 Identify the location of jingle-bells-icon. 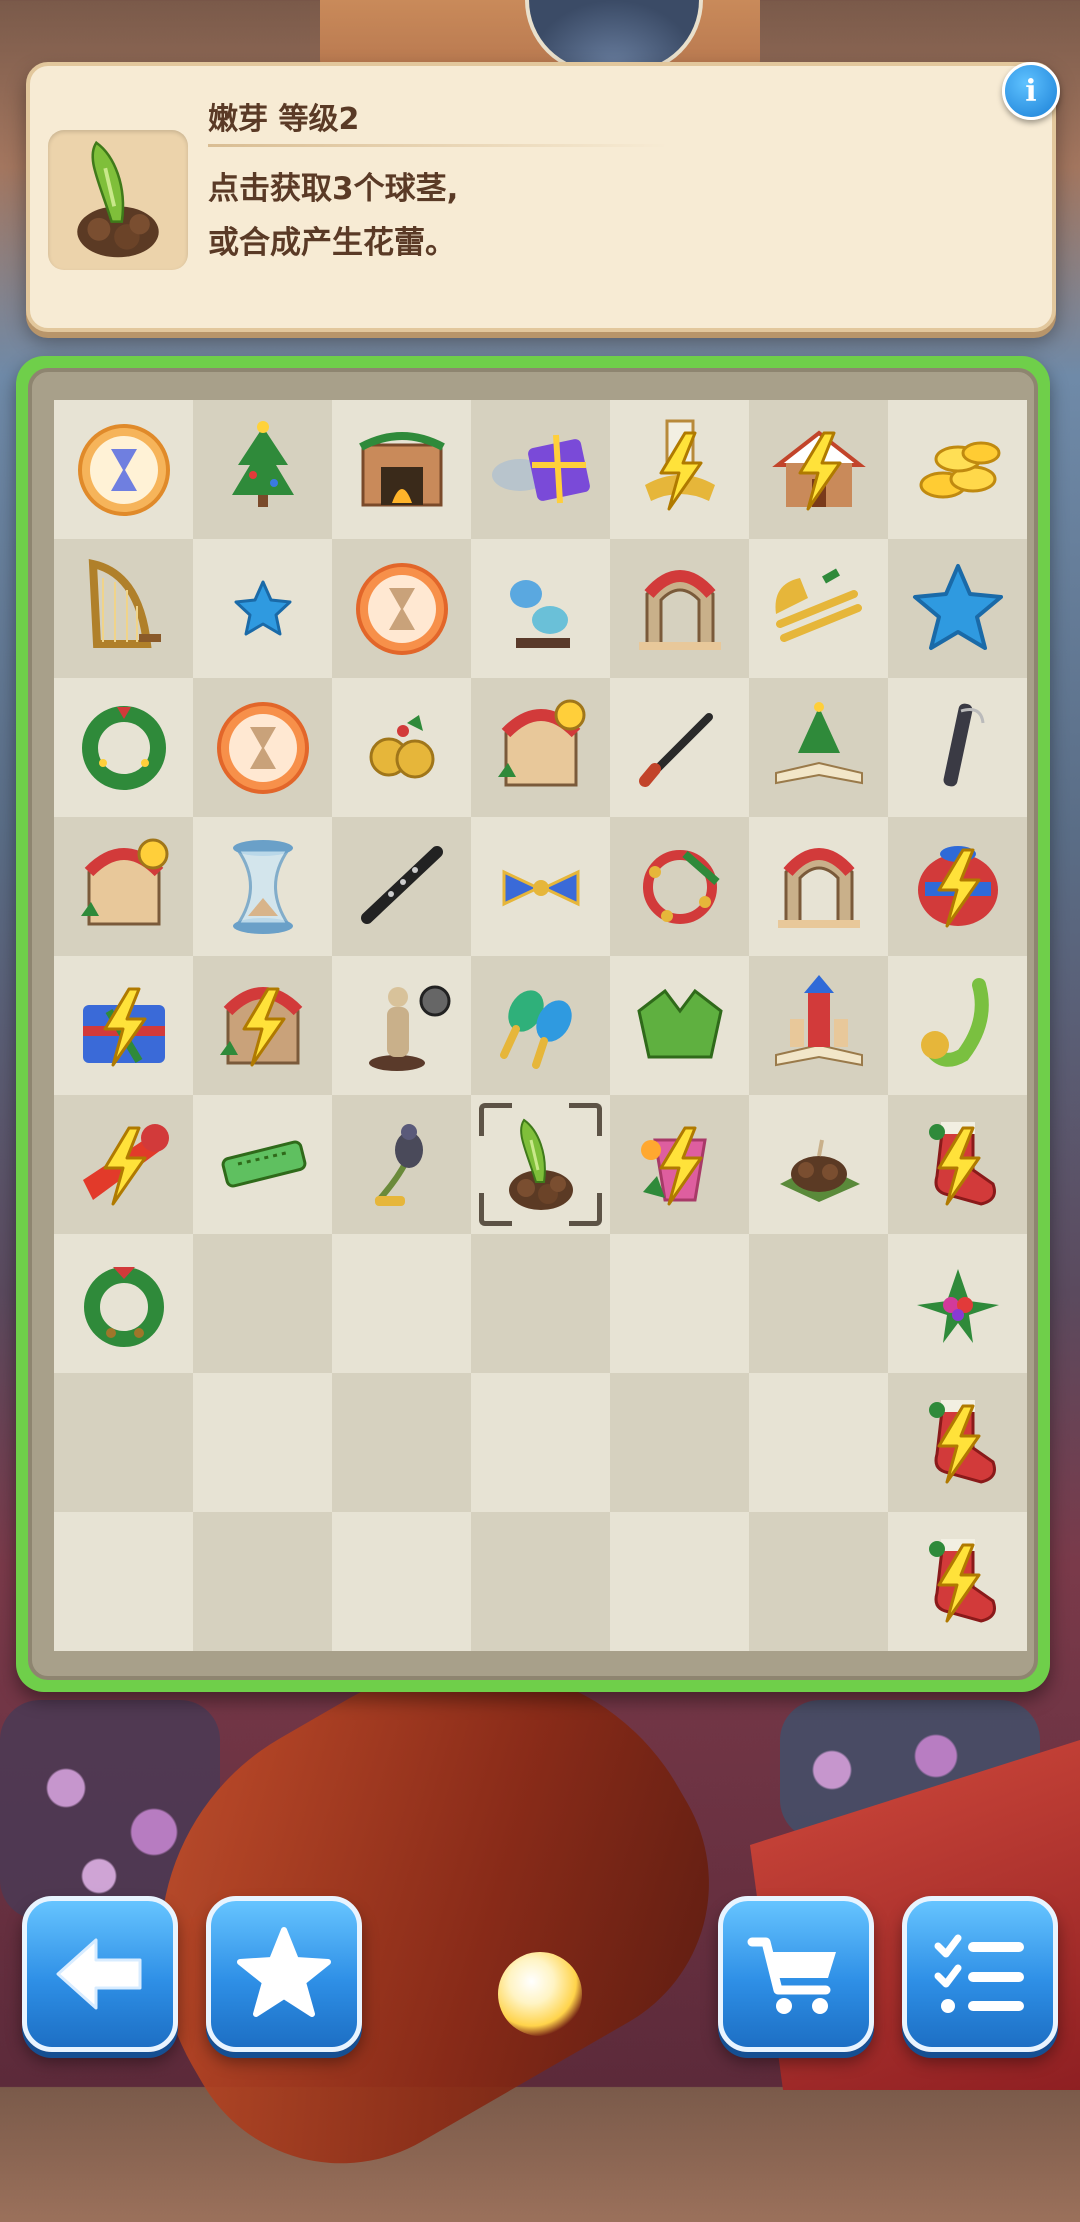
(402, 748).